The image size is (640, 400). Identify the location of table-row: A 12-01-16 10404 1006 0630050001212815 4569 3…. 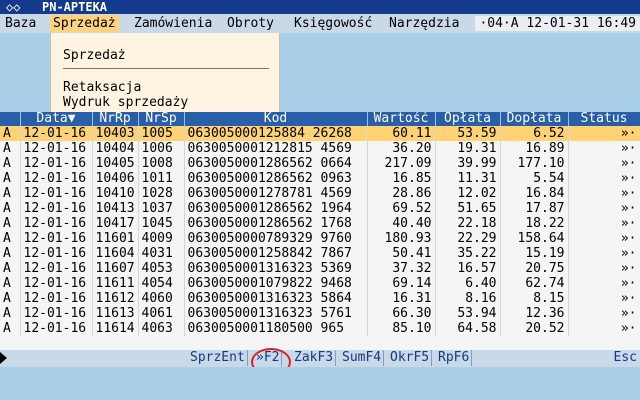
(320, 148).